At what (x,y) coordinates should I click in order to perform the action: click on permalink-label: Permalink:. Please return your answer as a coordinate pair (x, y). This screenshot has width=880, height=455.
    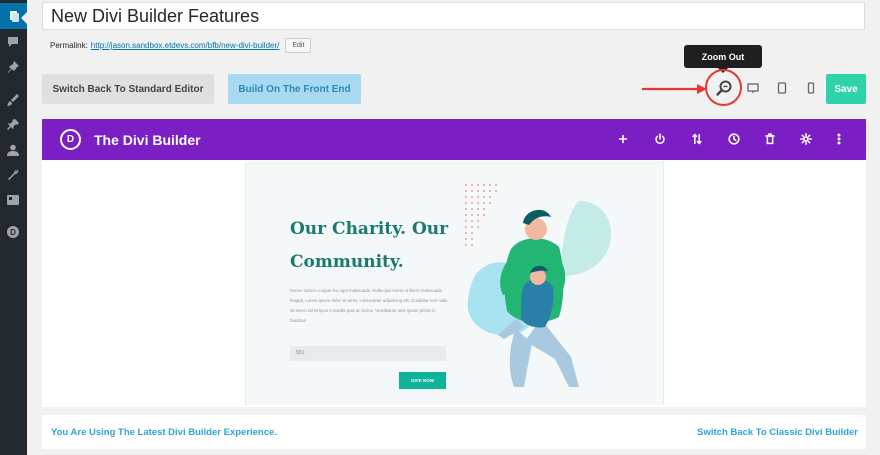
    Looking at the image, I should click on (69, 45).